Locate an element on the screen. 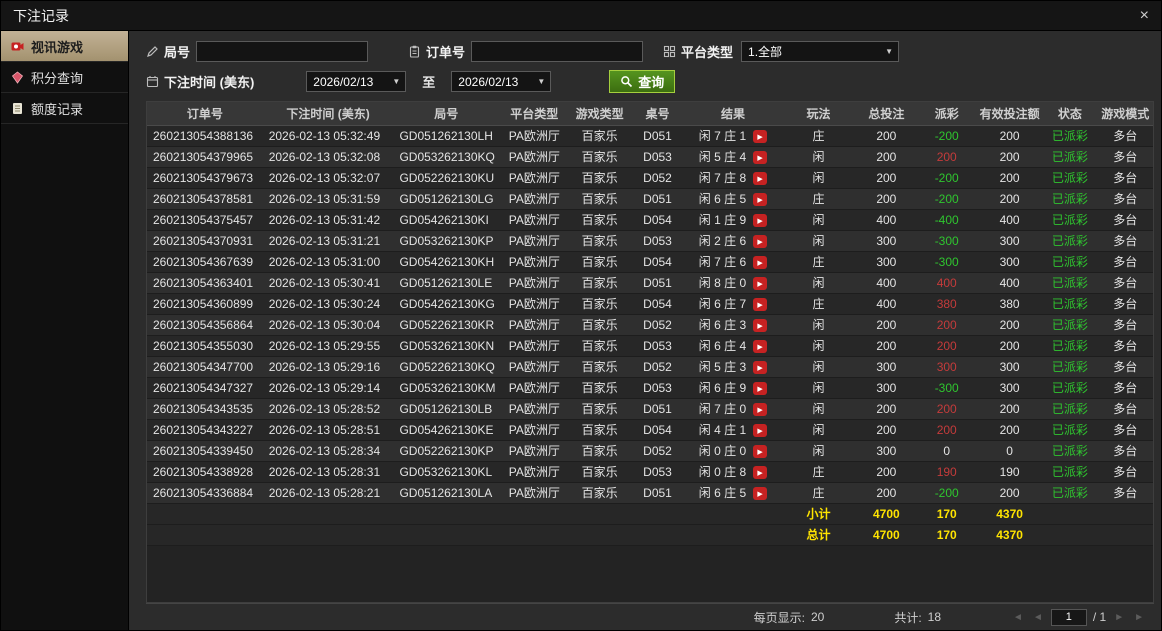  total-count-value: 18 is located at coordinates (934, 617).